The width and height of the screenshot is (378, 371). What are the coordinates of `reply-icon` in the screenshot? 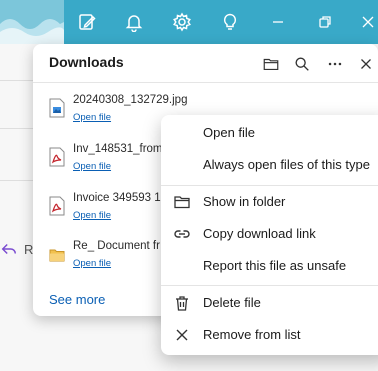 It's located at (9, 249).